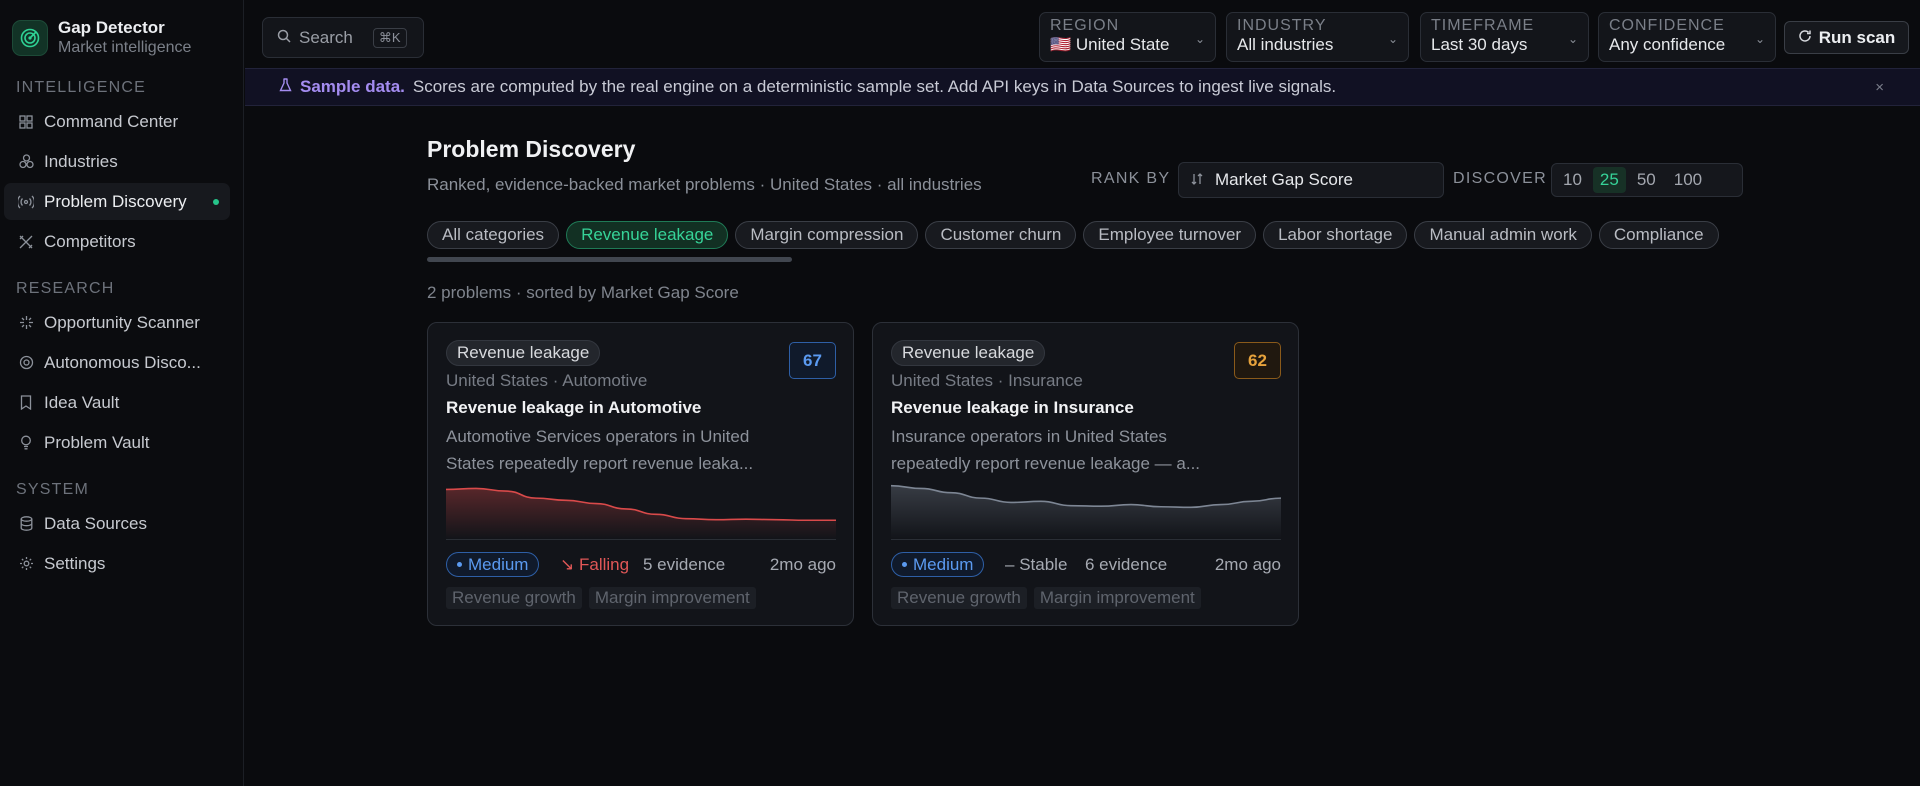  I want to click on discover-option-50: 50, so click(1646, 180).